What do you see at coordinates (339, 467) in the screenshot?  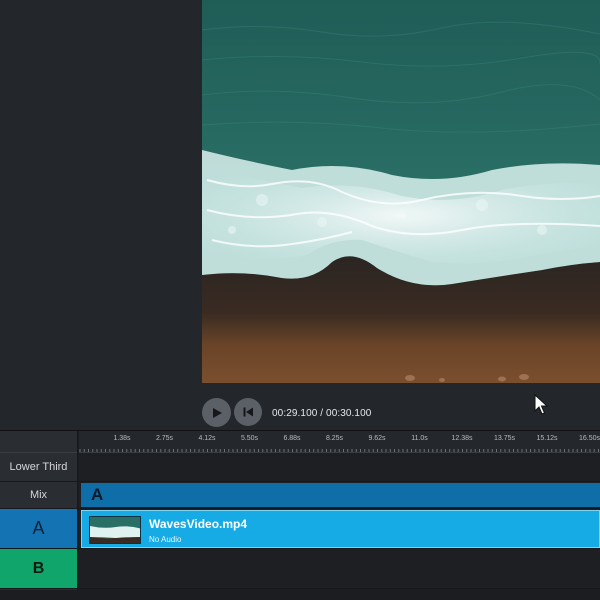 I see `lane-lower-third` at bounding box center [339, 467].